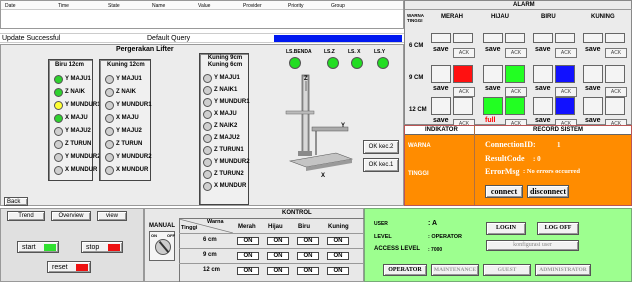  What do you see at coordinates (129, 144) in the screenshot?
I see `step-label: Z TURUN` at bounding box center [129, 144].